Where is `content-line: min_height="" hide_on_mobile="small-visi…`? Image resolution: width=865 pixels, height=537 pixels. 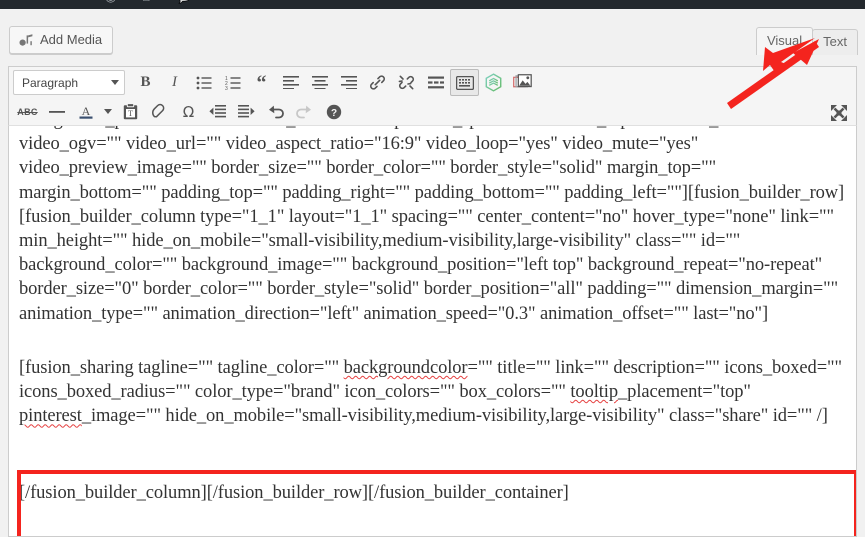
content-line: min_height="" hide_on_mobile="small-visi… is located at coordinates (380, 241).